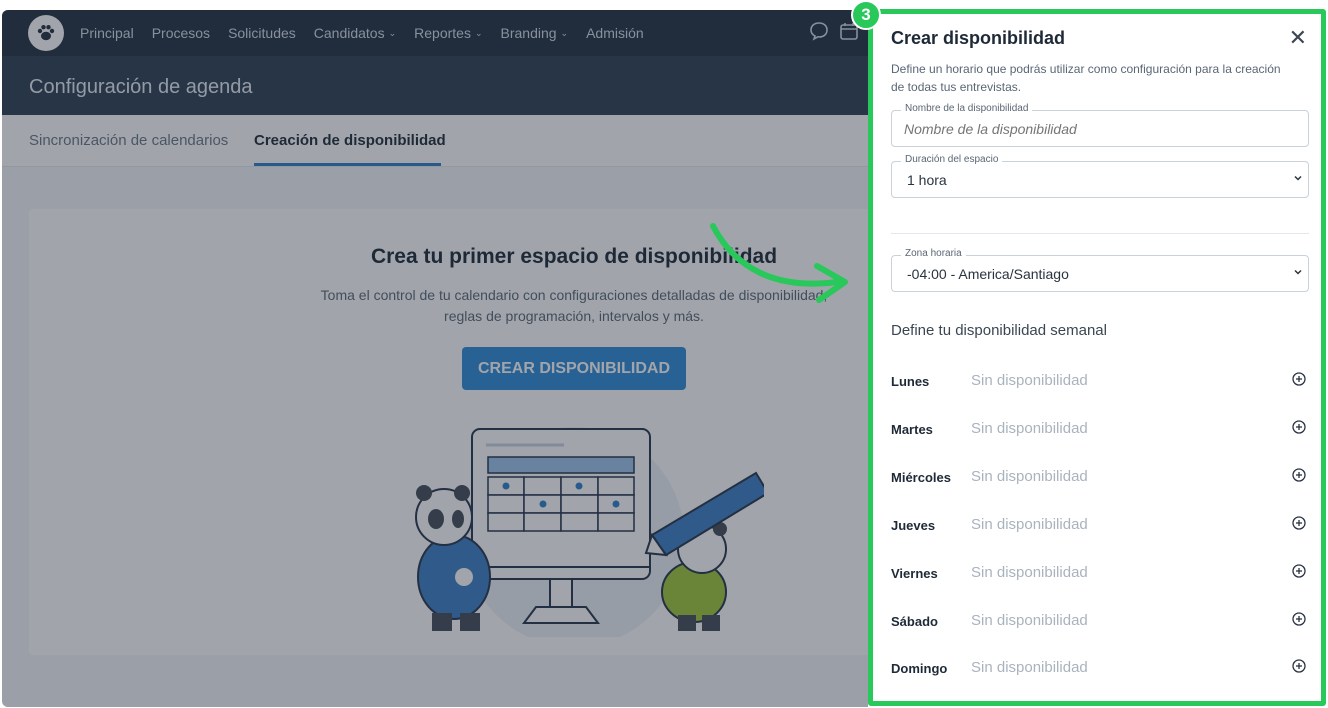  I want to click on page-header: Configuración de agenda, so click(435, 85).